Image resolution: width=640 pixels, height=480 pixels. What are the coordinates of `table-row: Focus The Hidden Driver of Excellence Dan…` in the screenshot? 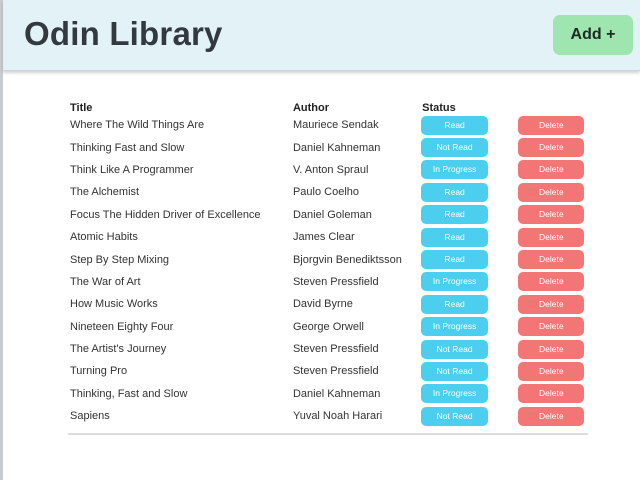 It's located at (328, 215).